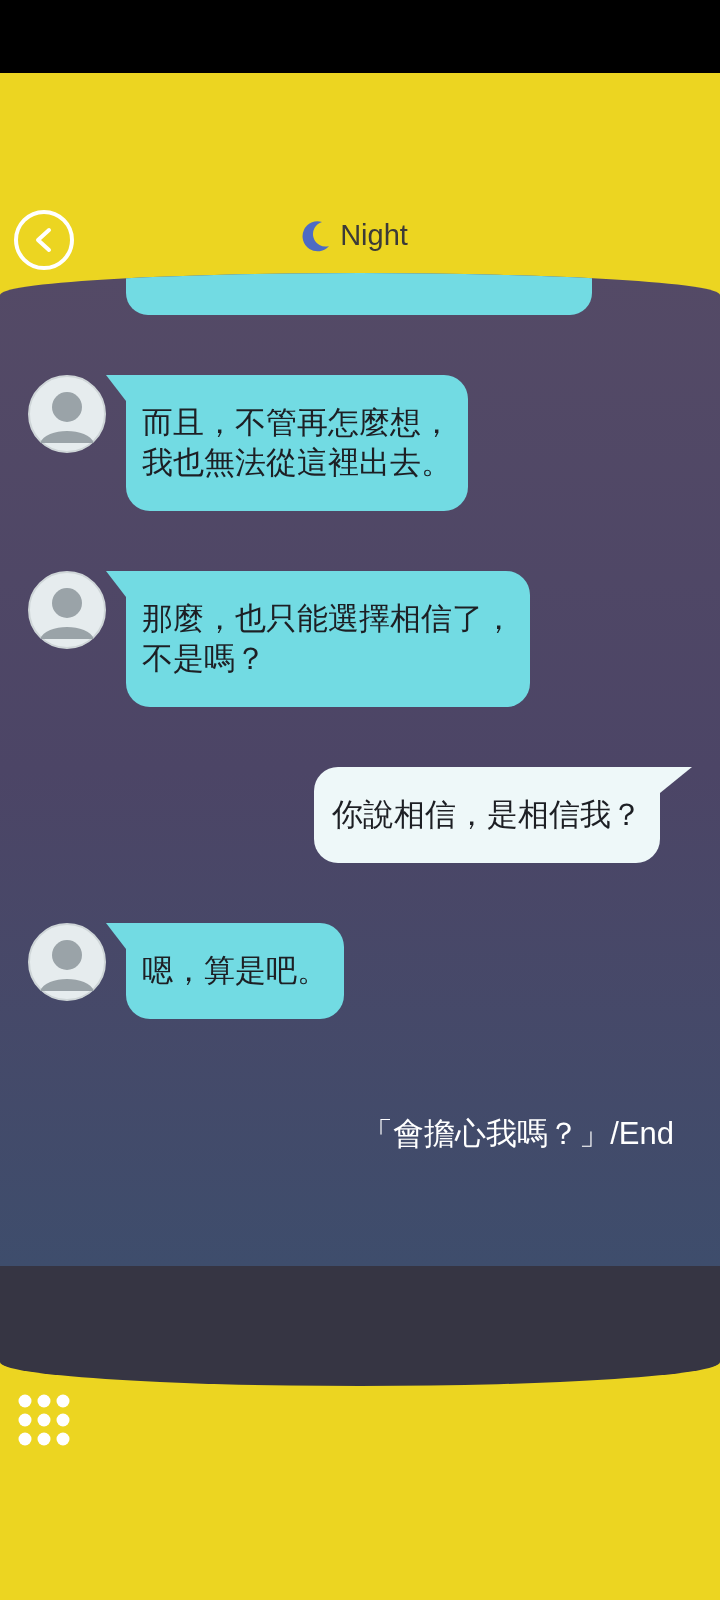 The width and height of the screenshot is (720, 1600). What do you see at coordinates (374, 236) in the screenshot?
I see `screen-title: Night` at bounding box center [374, 236].